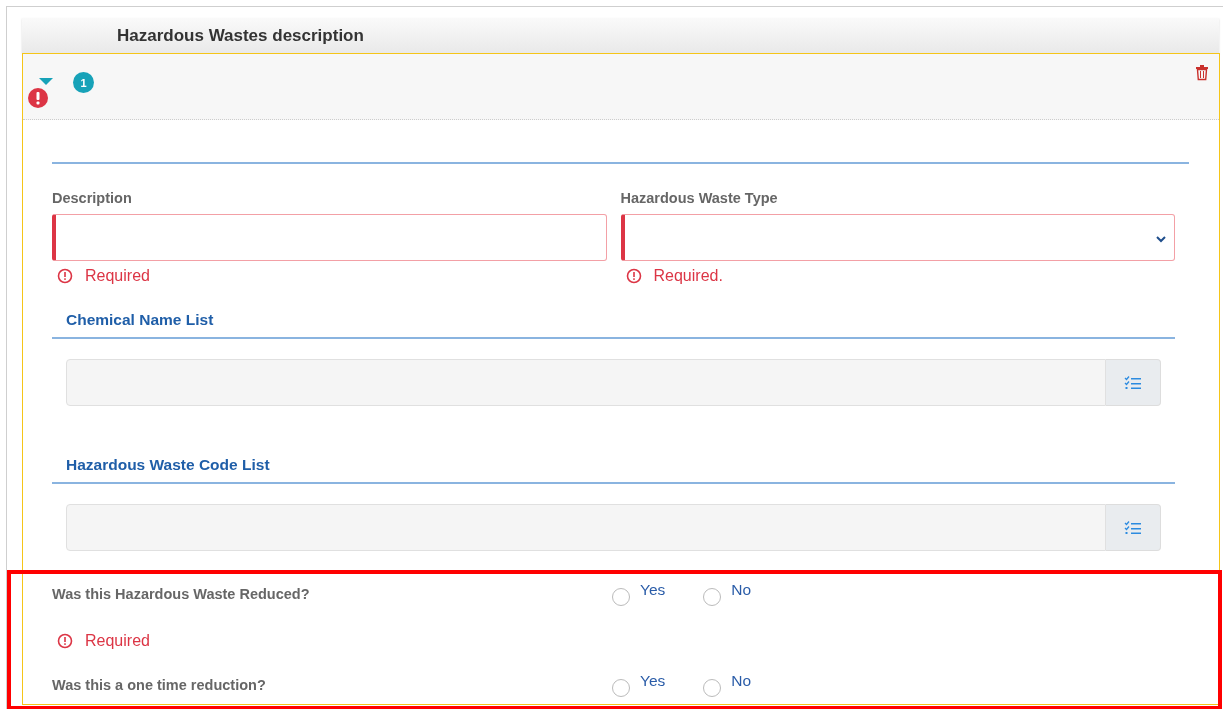  I want to click on list-heading: Hazardous Waste Code List, so click(168, 465).